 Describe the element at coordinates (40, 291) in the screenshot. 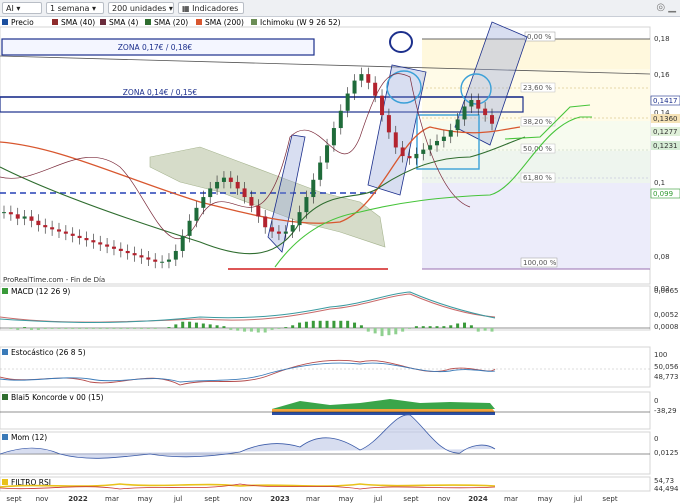

I see `macd-label: MACD (12 26 9)` at that location.